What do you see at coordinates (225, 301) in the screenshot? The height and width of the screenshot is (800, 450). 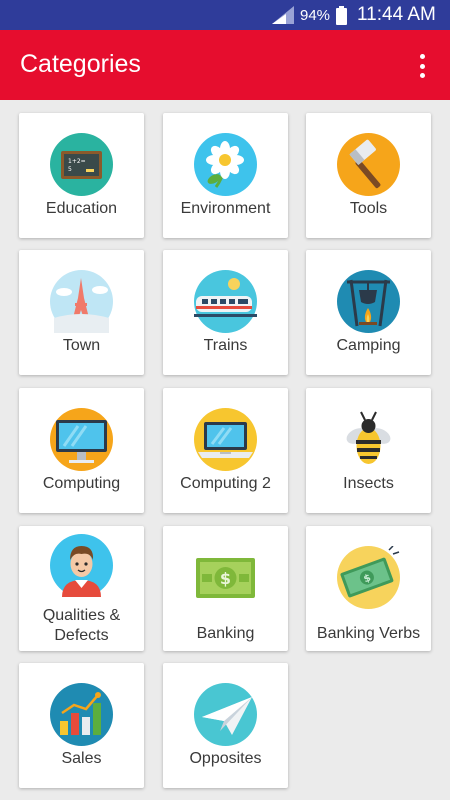 I see `train-icon` at bounding box center [225, 301].